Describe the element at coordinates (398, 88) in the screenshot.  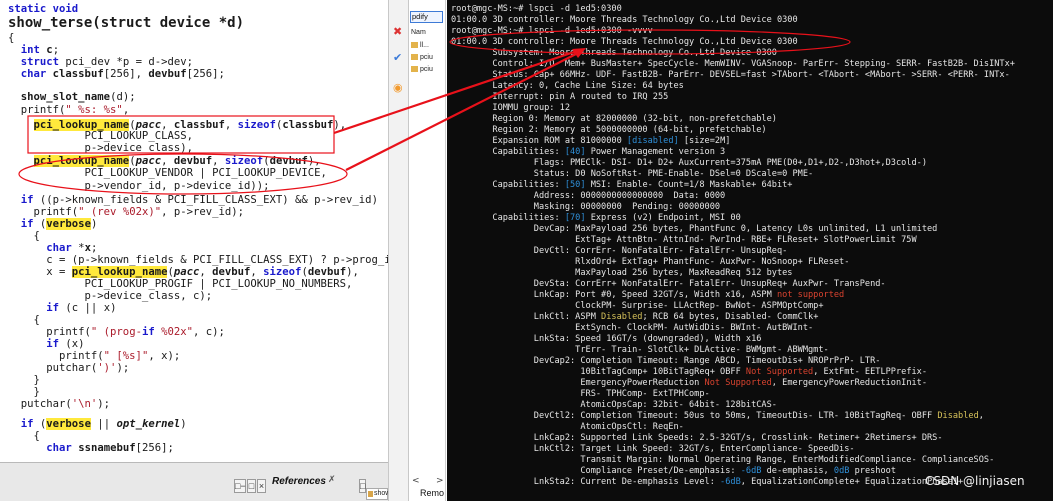
I see `gear-icon: ◉` at that location.